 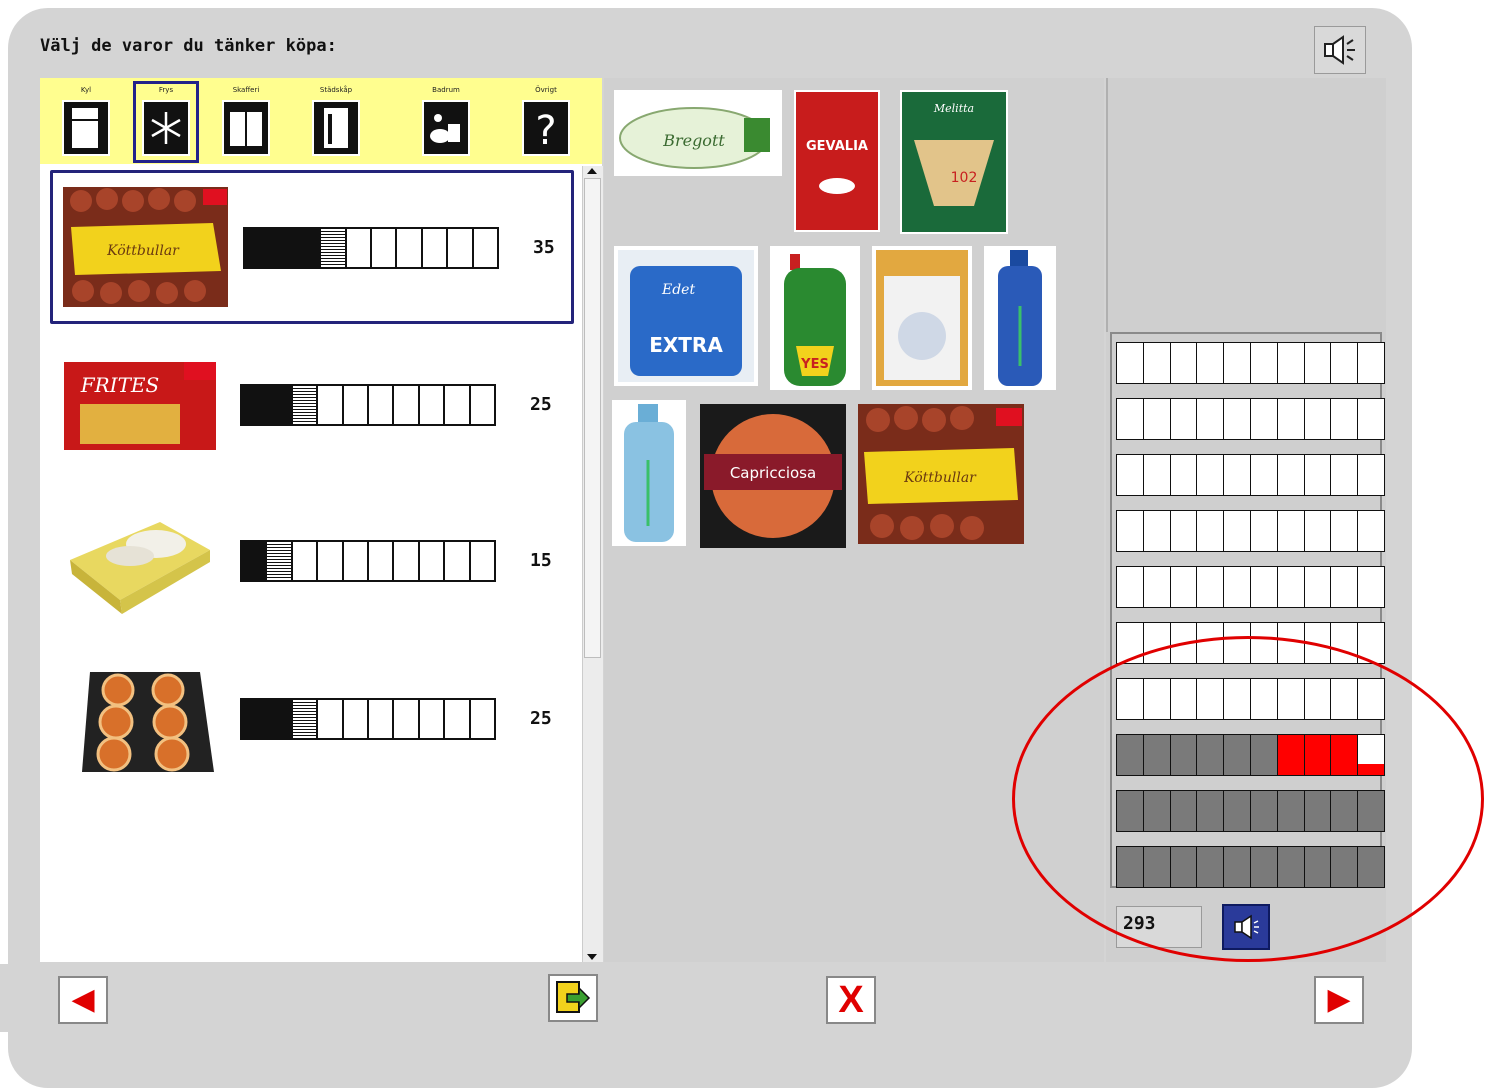 I want to click on category-badrum: Badrum, so click(x=446, y=122).